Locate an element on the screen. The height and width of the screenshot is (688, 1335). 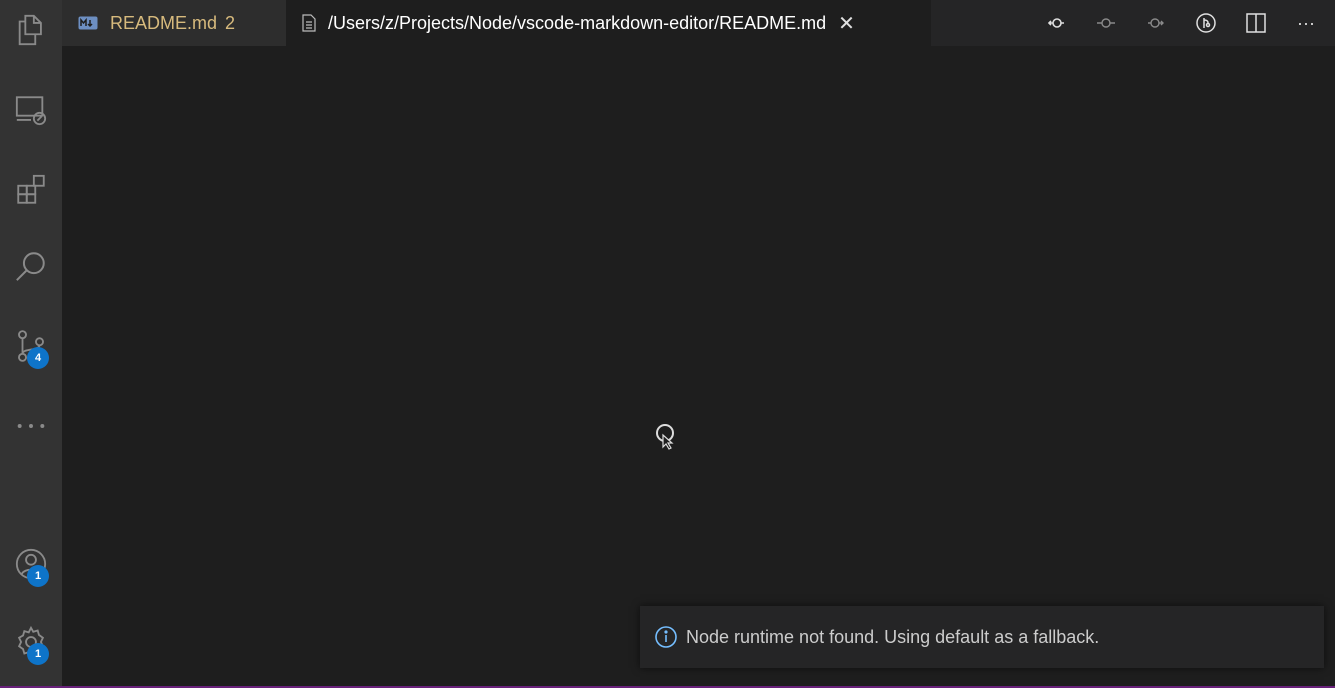
search-button is located at coordinates (31, 266).